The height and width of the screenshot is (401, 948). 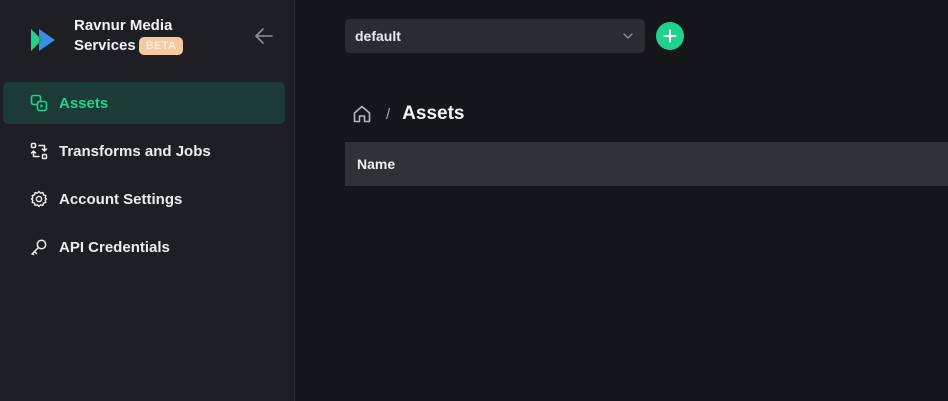 What do you see at coordinates (628, 36) in the screenshot?
I see `chevron-down-icon` at bounding box center [628, 36].